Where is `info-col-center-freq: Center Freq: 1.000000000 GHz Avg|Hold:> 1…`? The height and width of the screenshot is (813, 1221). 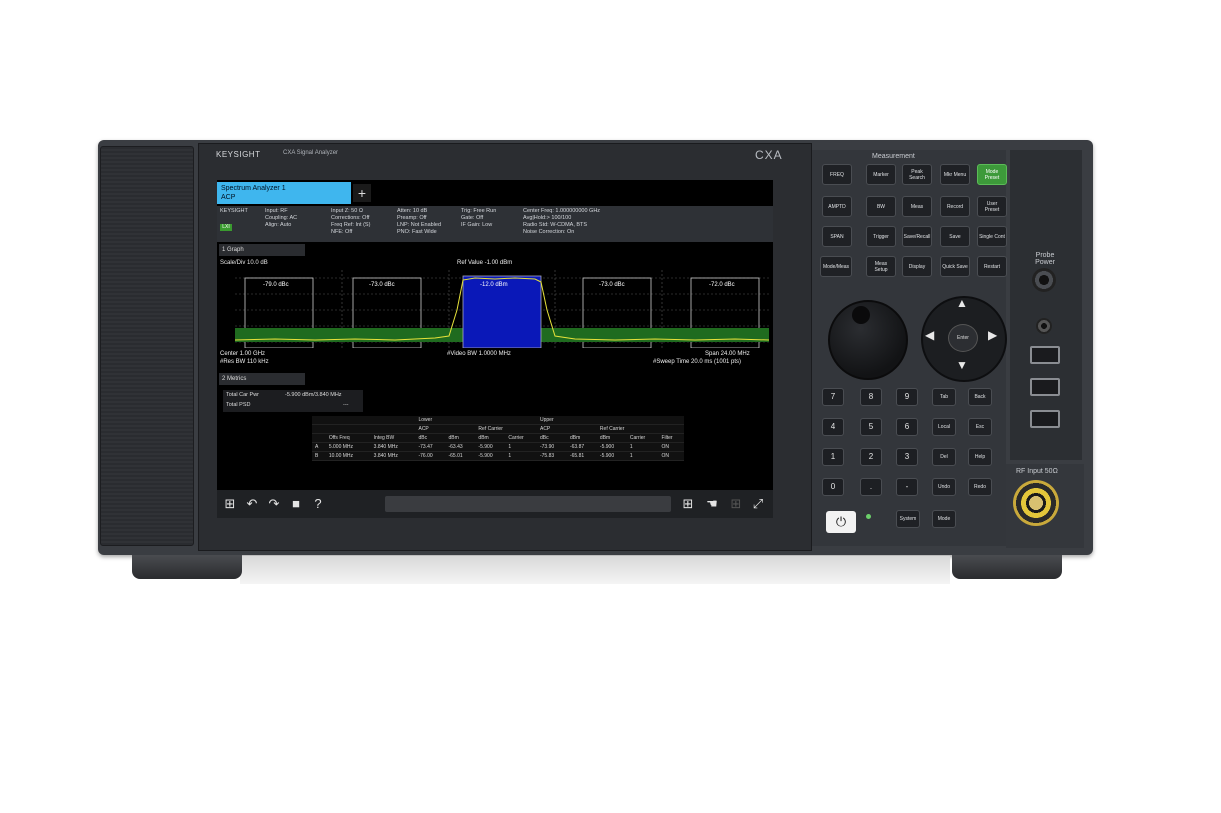
info-col-center-freq: Center Freq: 1.000000000 GHz Avg|Hold:> 1… is located at coordinates (562, 221).